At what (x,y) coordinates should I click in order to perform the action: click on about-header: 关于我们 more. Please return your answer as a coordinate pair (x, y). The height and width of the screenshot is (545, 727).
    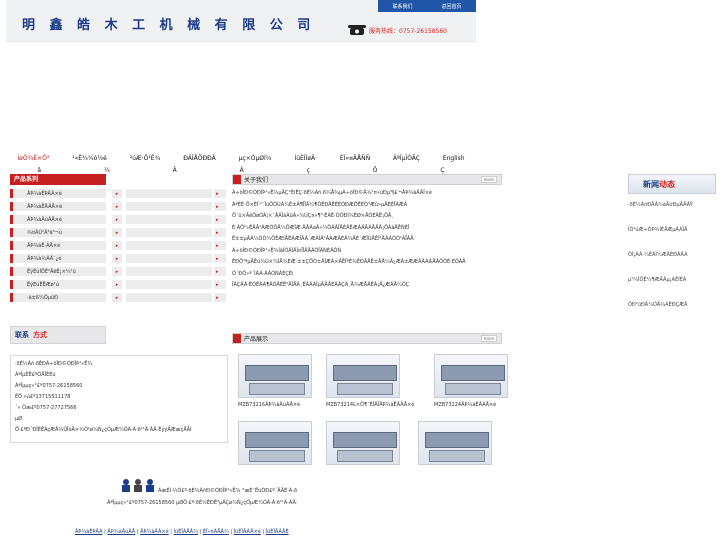
    Looking at the image, I should click on (367, 179).